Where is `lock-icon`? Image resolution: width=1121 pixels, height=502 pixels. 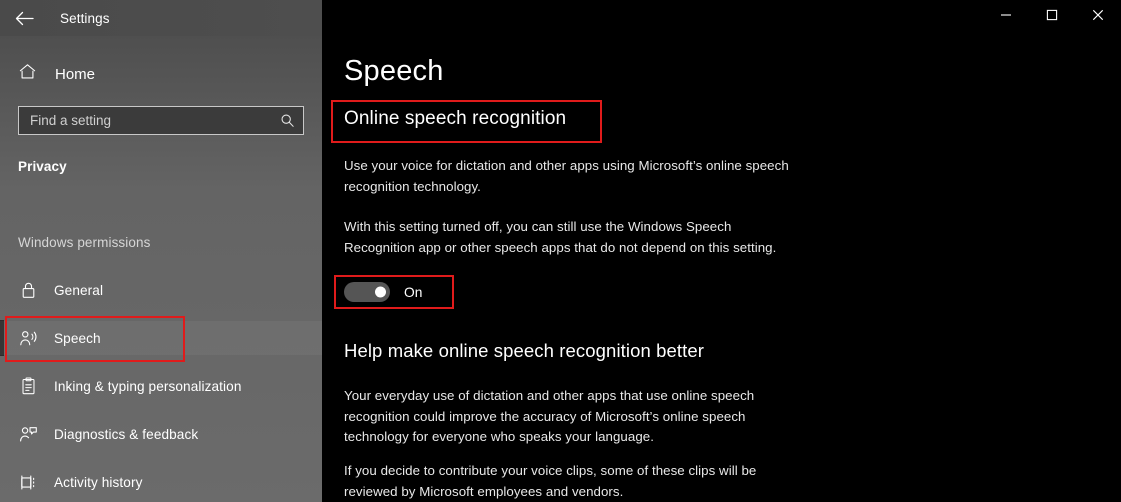 lock-icon is located at coordinates (28, 290).